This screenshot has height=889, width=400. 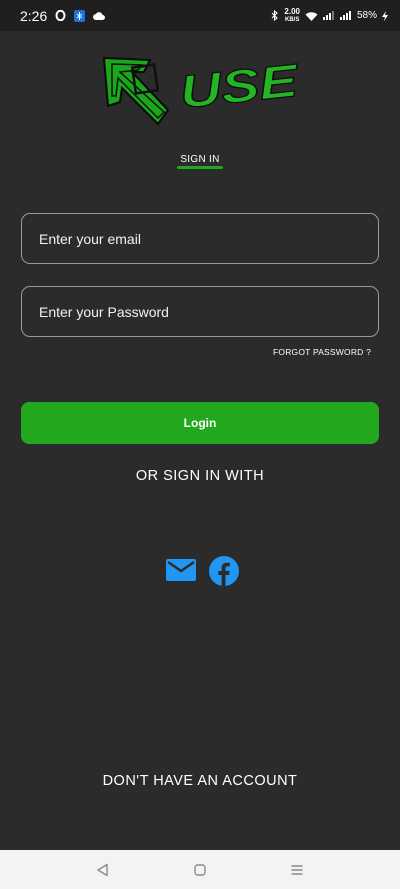 What do you see at coordinates (275, 15) in the screenshot?
I see `bluetooth-icon` at bounding box center [275, 15].